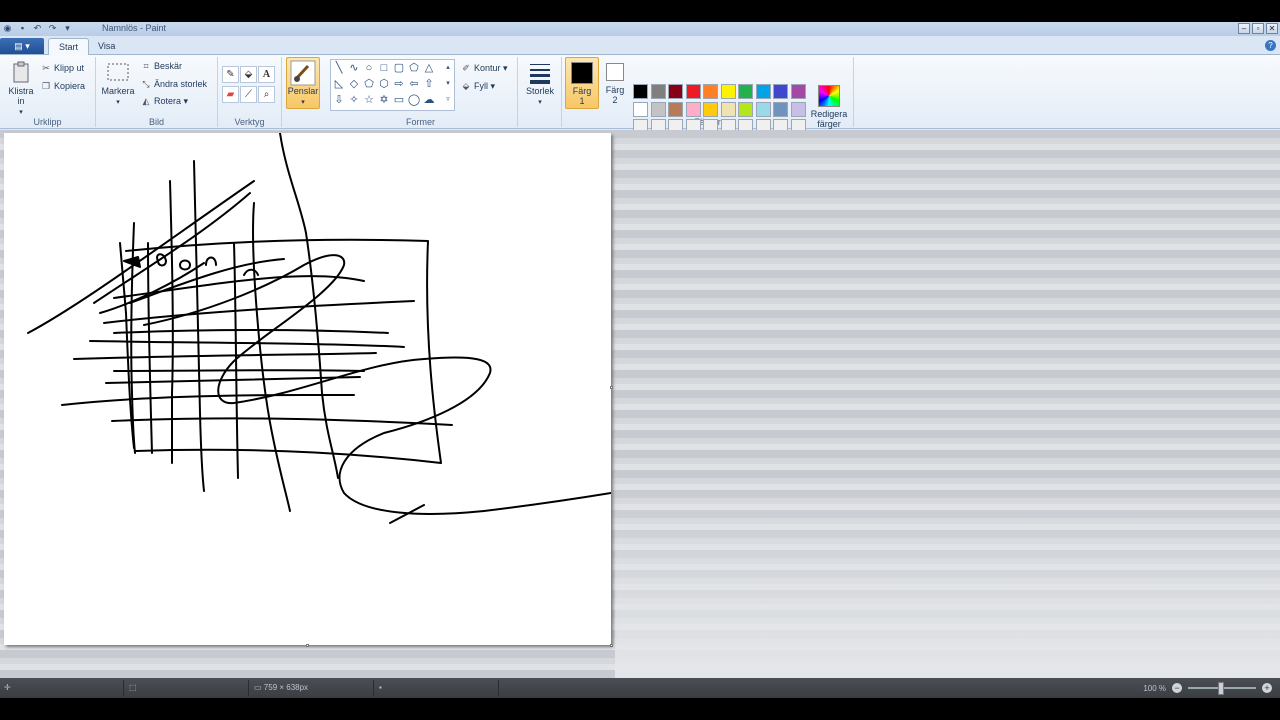 The width and height of the screenshot is (1280, 720). I want to click on close-button: ✕, so click(1272, 28).